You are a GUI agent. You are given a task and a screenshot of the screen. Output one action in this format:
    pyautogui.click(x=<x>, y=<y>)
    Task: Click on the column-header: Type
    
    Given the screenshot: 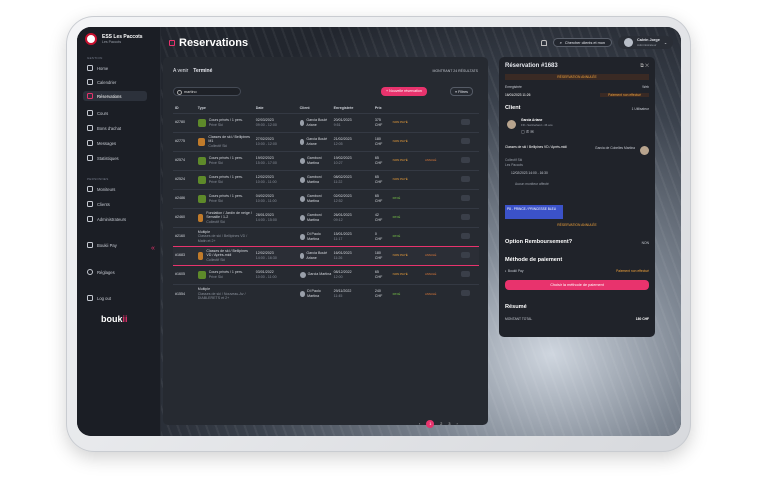 What is the action you would take?
    pyautogui.click(x=225, y=108)
    